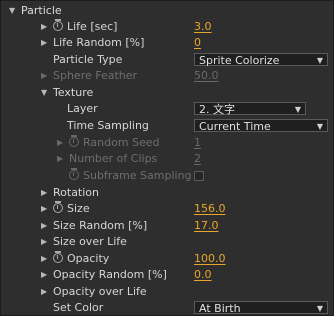  I want to click on set-color-label: Set Color, so click(78, 307).